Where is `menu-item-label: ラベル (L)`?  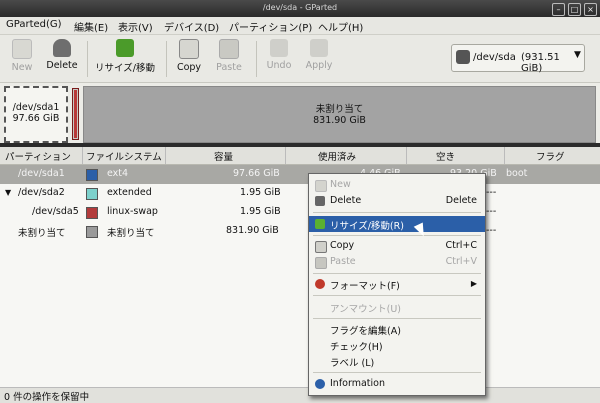
menu-item-label: ラベル (L) is located at coordinates (397, 361).